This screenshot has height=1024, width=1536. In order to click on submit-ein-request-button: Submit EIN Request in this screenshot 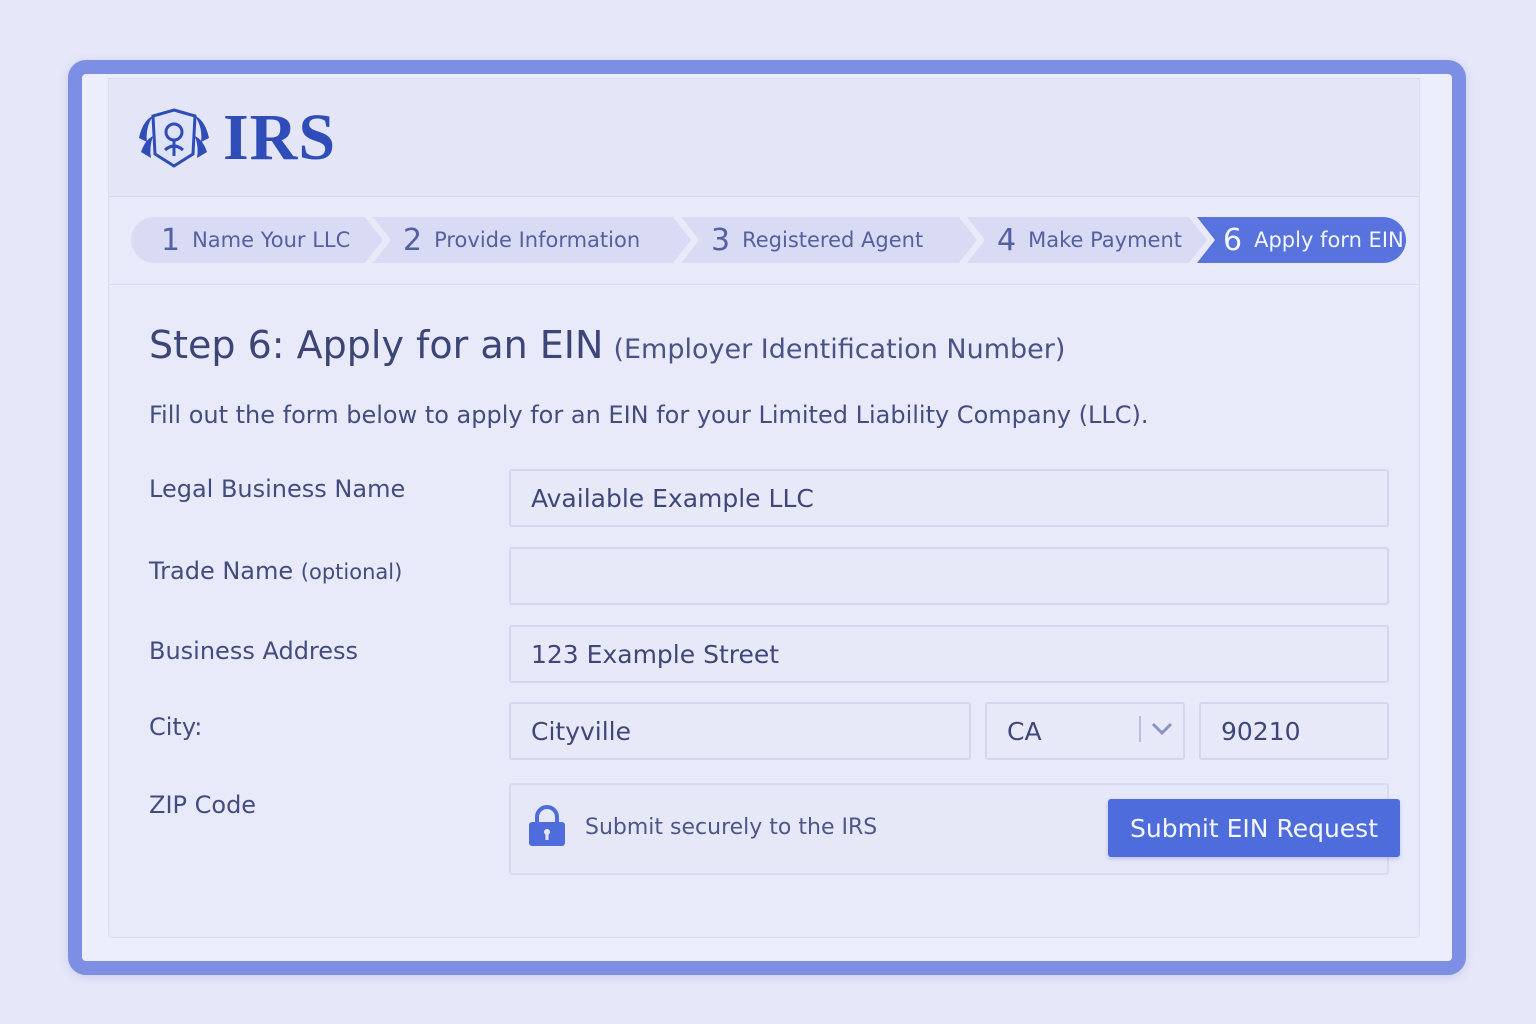, I will do `click(1254, 828)`.